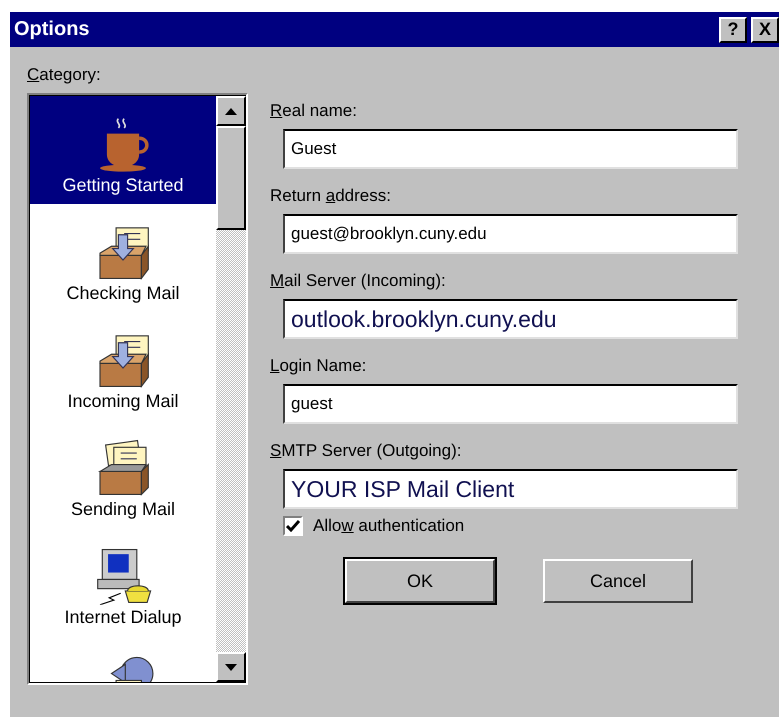 Image resolution: width=779 pixels, height=717 pixels. What do you see at coordinates (331, 196) in the screenshot?
I see `field-label: Return address:` at bounding box center [331, 196].